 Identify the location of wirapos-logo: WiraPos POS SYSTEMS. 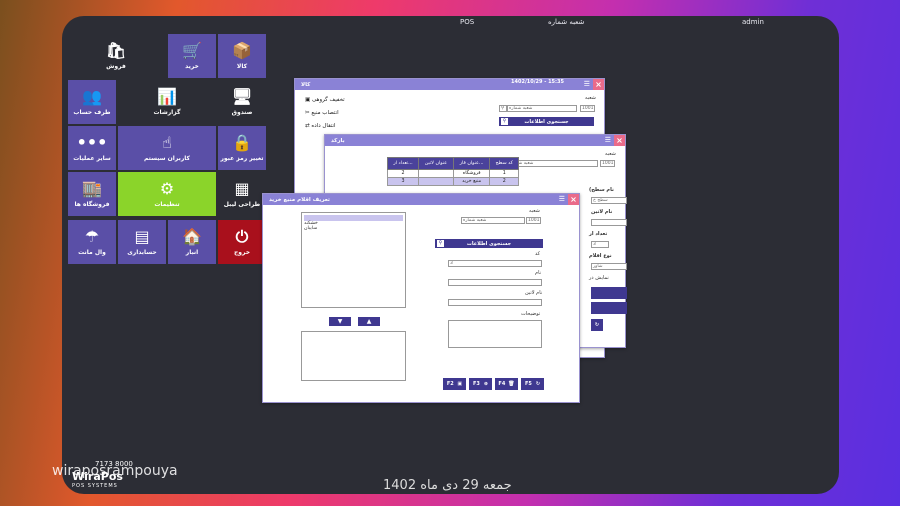
(97, 479).